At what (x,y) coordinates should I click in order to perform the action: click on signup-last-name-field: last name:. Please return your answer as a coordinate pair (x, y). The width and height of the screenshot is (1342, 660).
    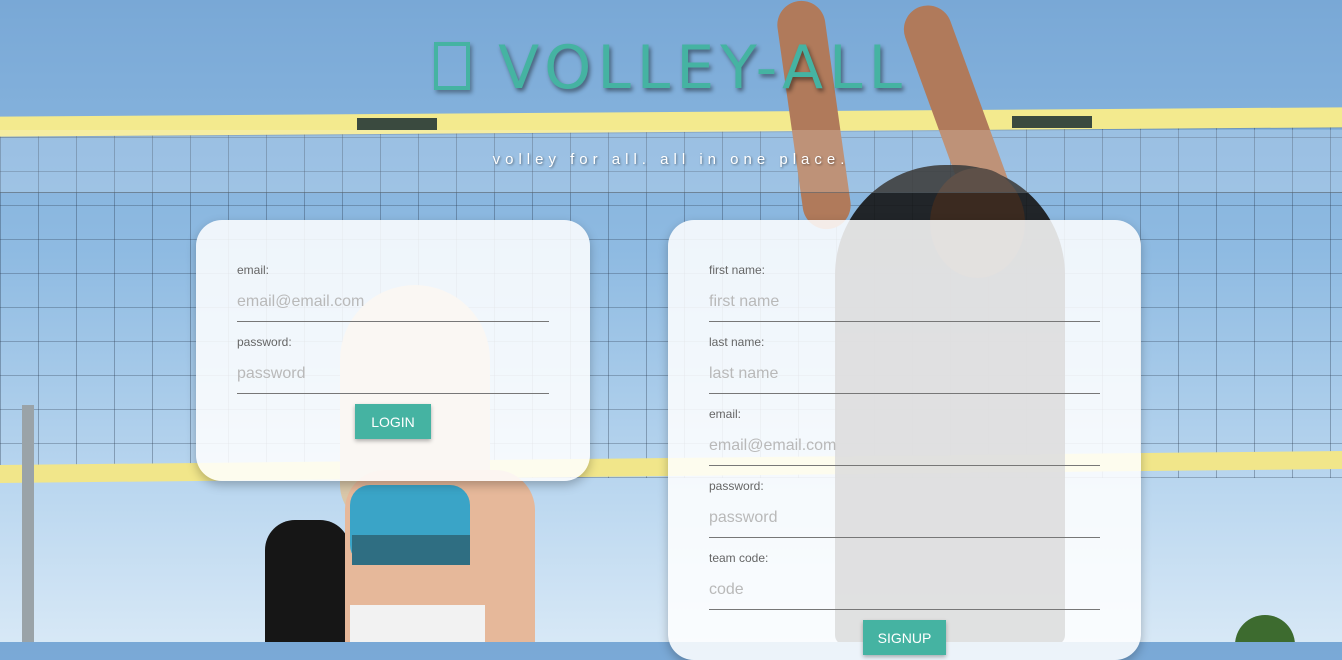
    Looking at the image, I should click on (904, 364).